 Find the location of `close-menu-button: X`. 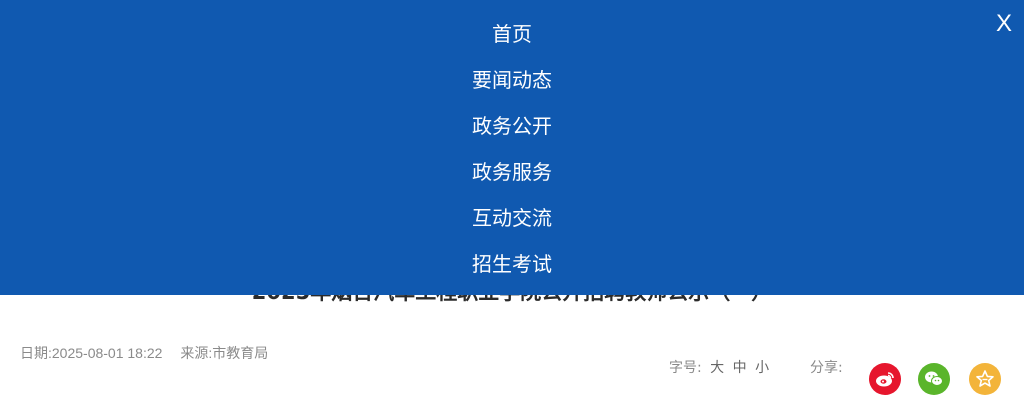

close-menu-button: X is located at coordinates (1004, 24).